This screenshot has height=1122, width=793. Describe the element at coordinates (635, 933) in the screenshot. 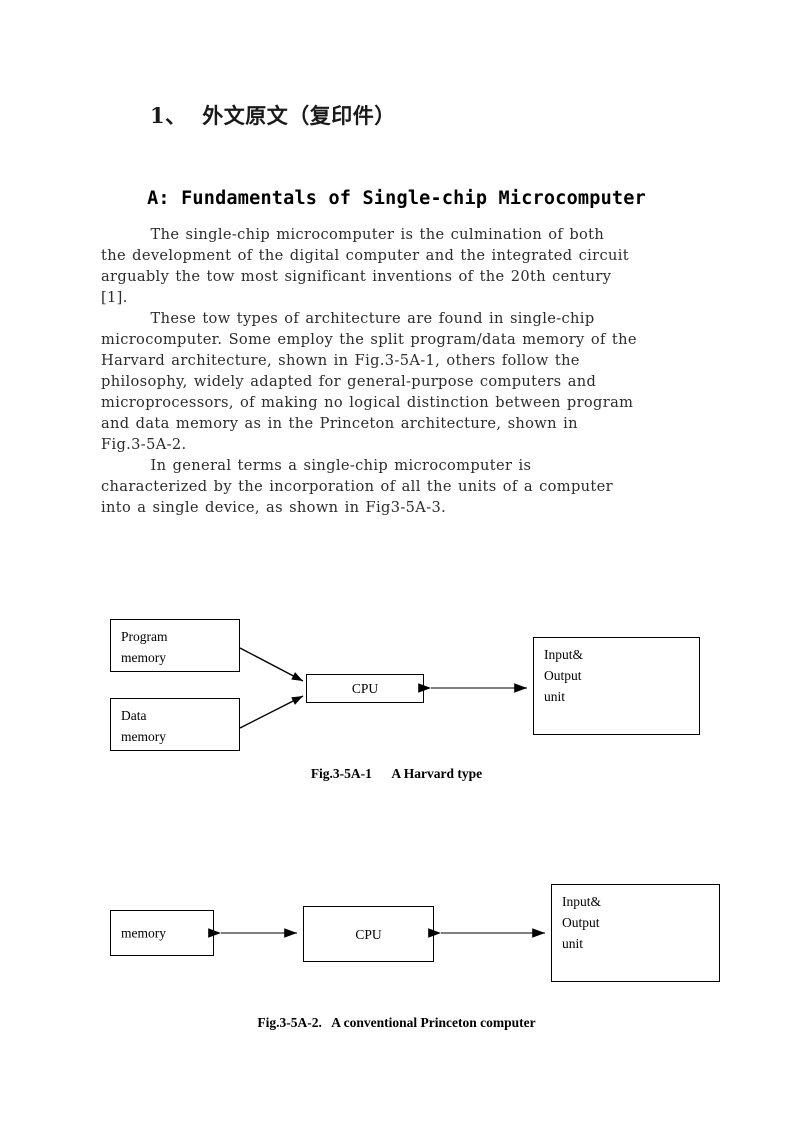

I see `node-io-unit-princeton: Input& Output unit` at that location.